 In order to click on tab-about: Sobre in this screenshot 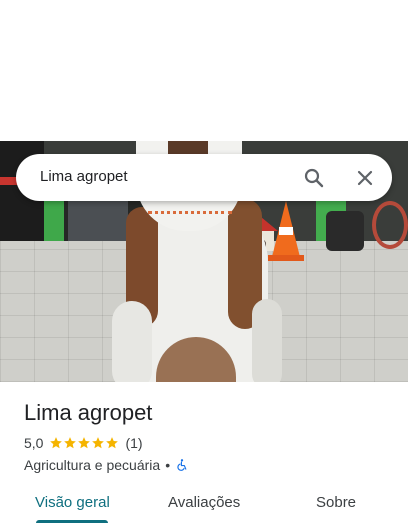, I will do `click(336, 503)`.